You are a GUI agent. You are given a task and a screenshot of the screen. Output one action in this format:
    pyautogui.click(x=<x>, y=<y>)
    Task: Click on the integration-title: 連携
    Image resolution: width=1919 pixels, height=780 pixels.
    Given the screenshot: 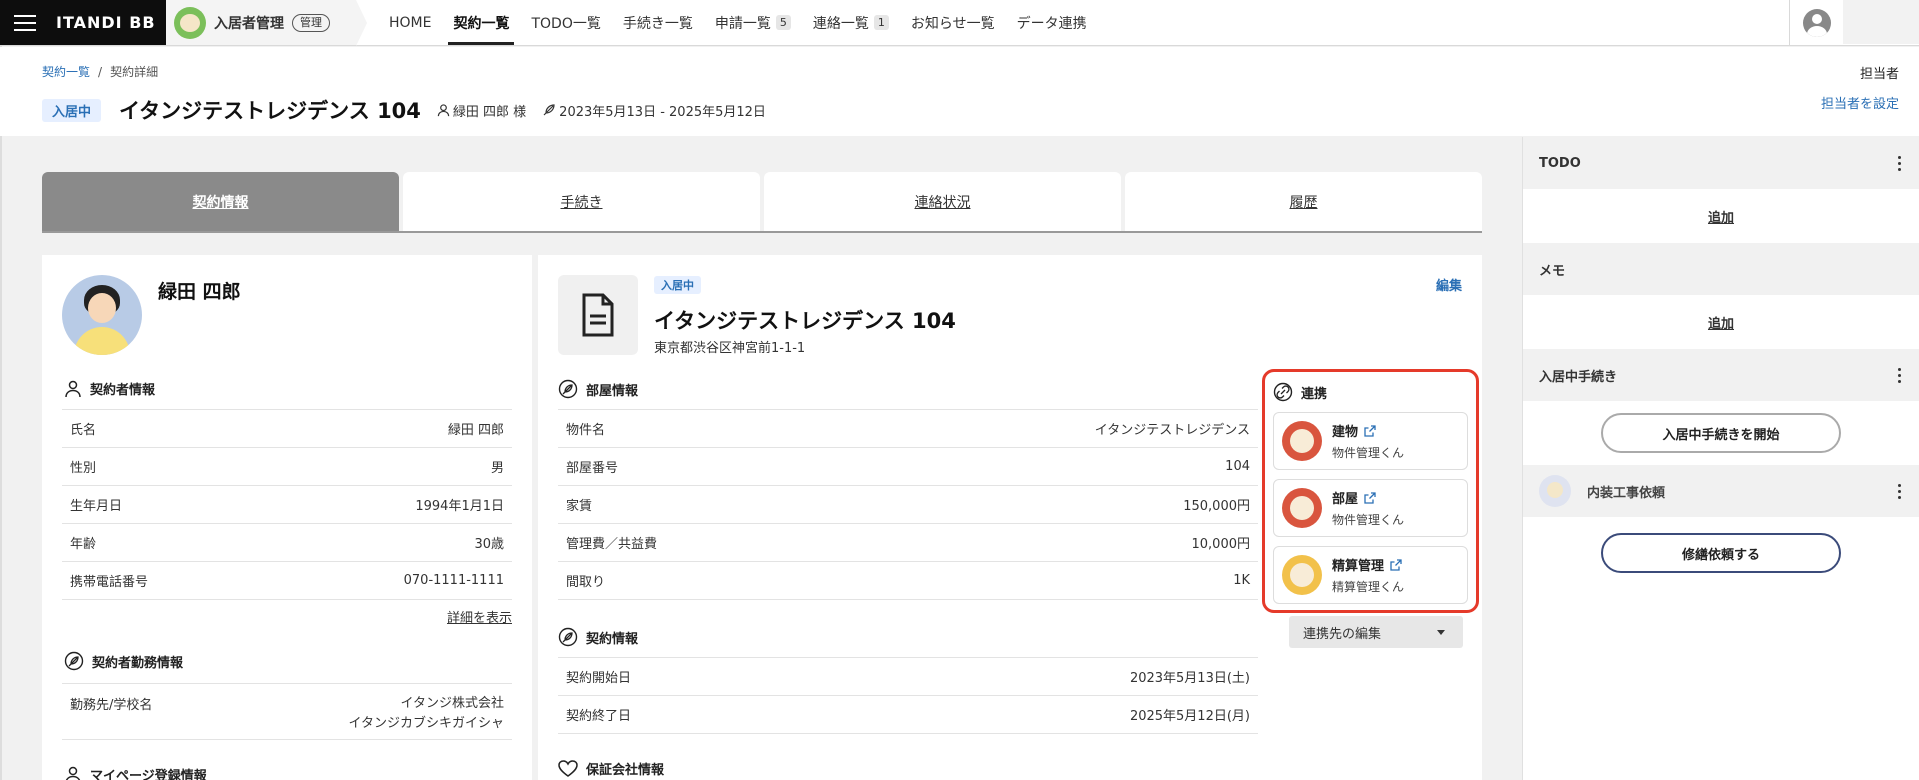 What is the action you would take?
    pyautogui.click(x=1370, y=392)
    